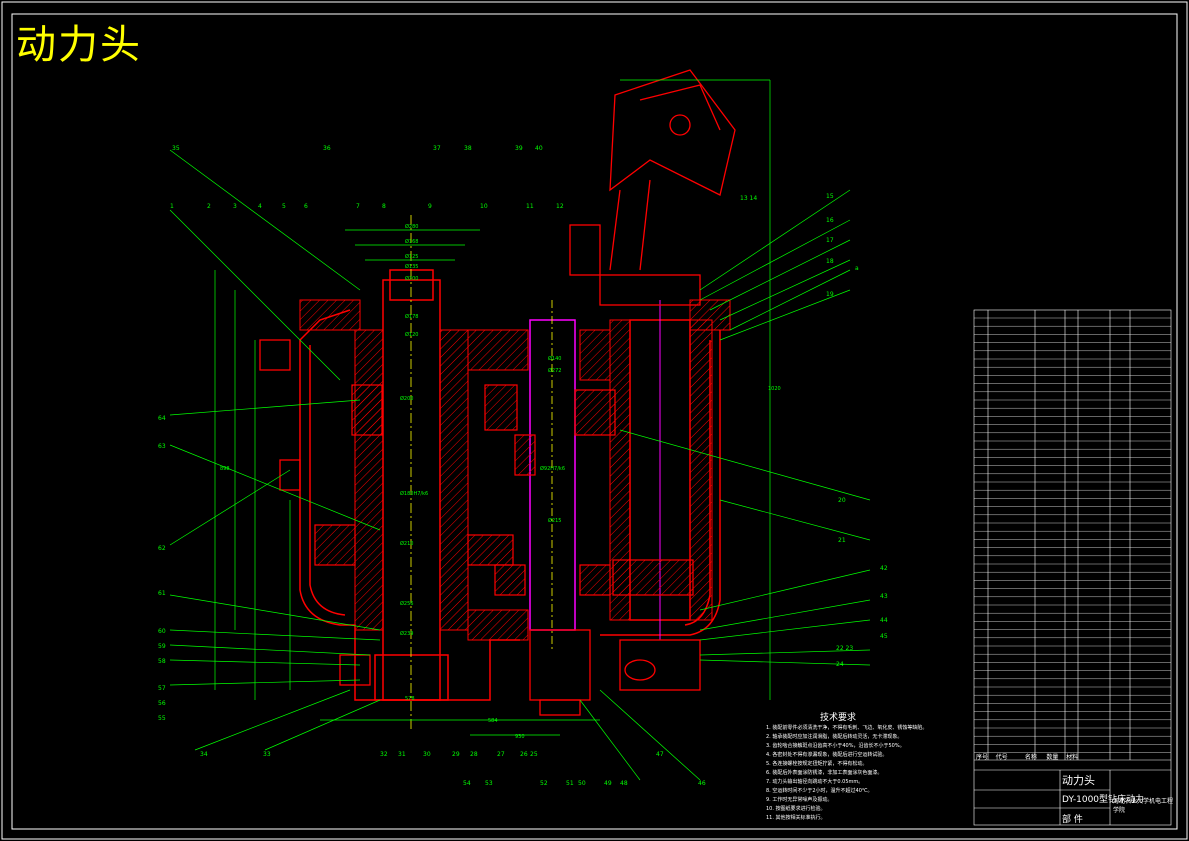 This screenshot has height=841, width=1189. What do you see at coordinates (306, 206) in the screenshot?
I see `callout-label: 6` at bounding box center [306, 206].